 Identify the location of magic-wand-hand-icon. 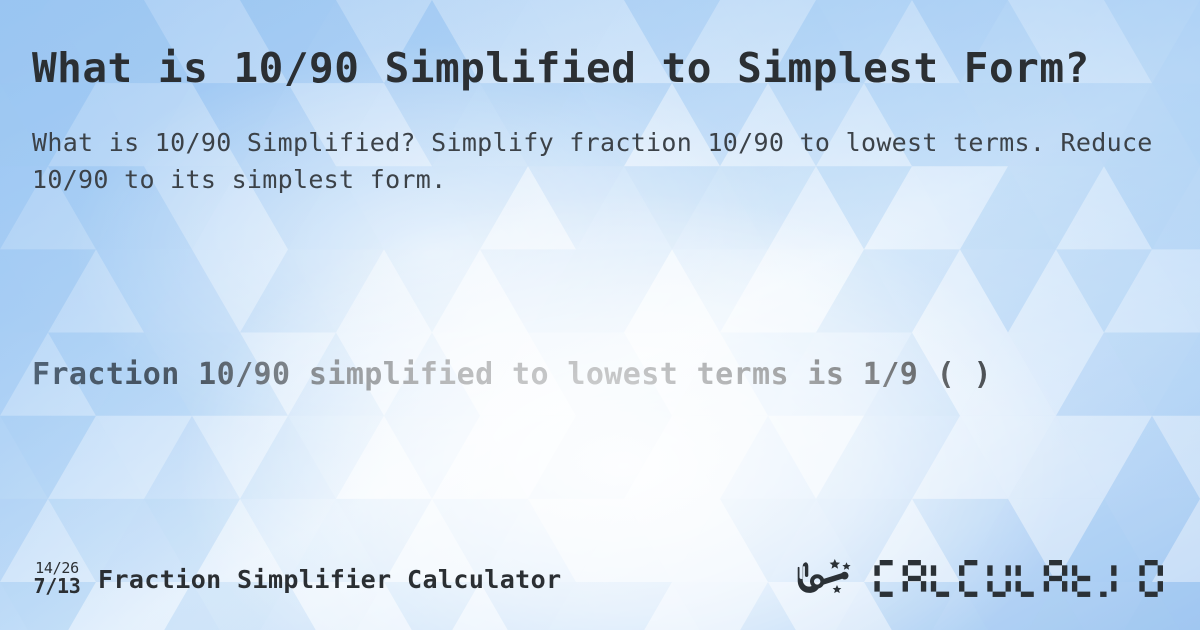
(824, 576).